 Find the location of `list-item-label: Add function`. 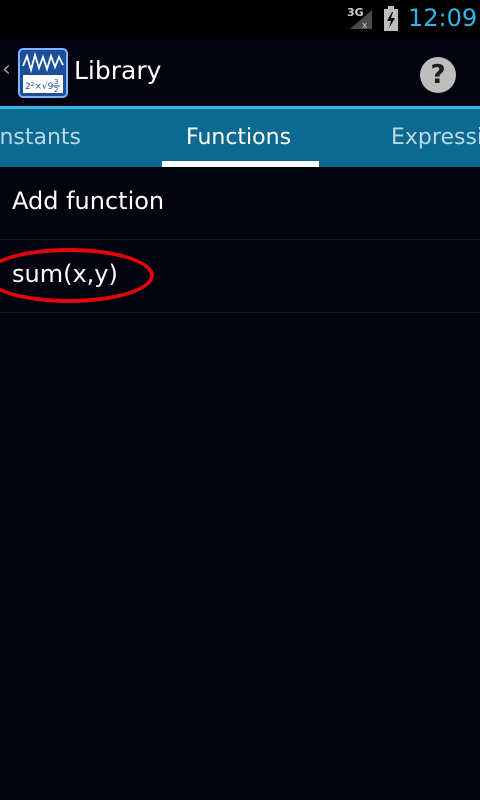

list-item-label: Add function is located at coordinates (88, 201).